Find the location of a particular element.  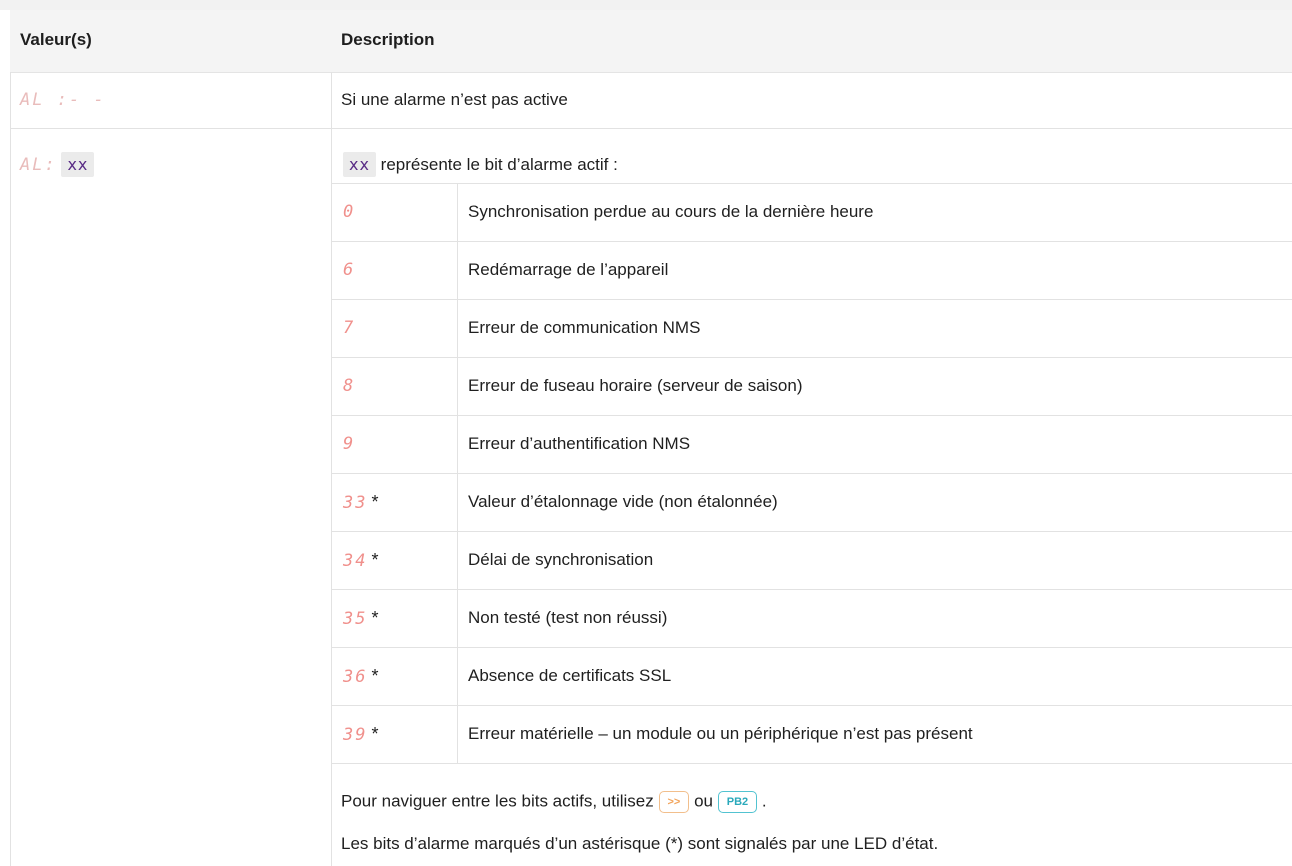

column-divider is located at coordinates (331, 469).